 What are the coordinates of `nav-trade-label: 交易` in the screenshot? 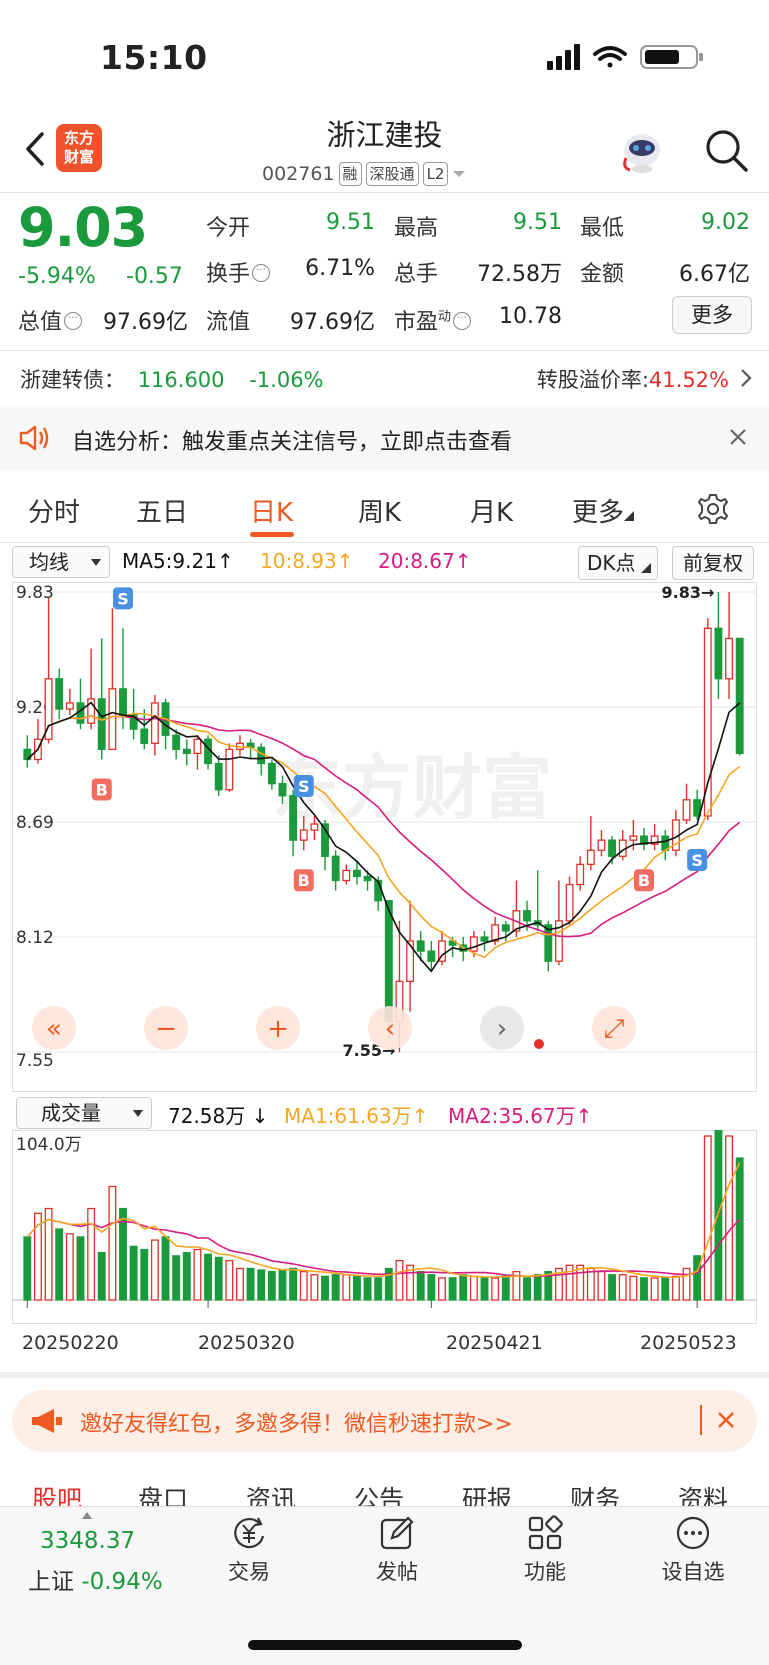 It's located at (249, 1572).